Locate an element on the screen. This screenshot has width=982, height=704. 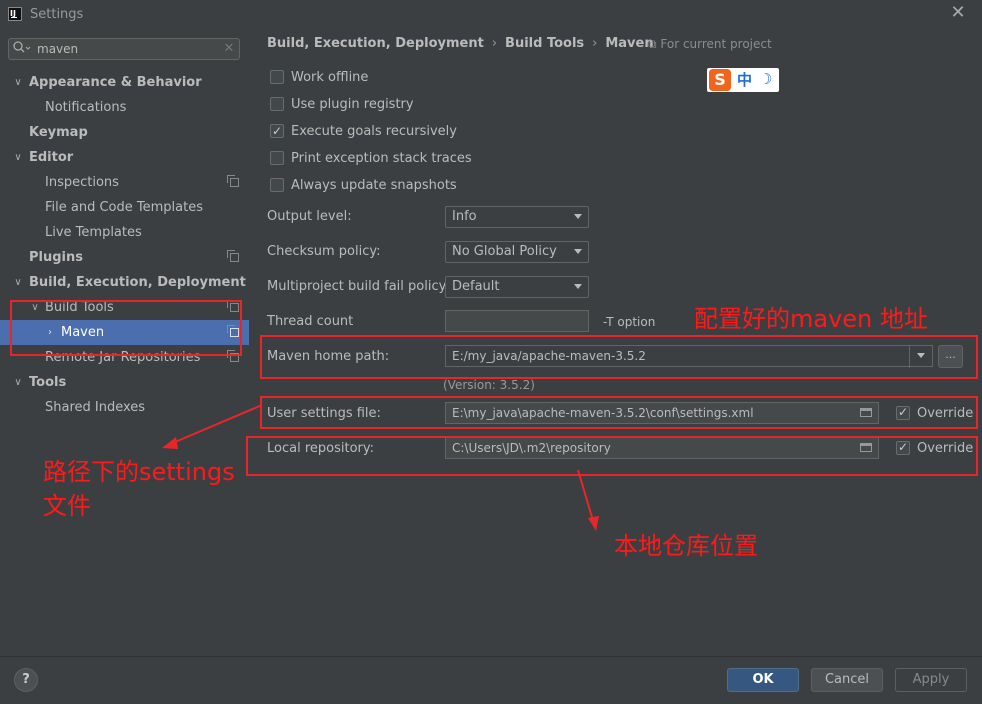
help-button: ? is located at coordinates (26, 680).